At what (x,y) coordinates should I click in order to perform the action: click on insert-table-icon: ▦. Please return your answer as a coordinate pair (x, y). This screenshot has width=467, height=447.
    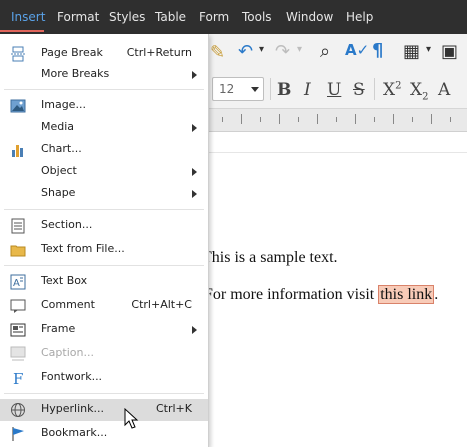
    Looking at the image, I should click on (411, 51).